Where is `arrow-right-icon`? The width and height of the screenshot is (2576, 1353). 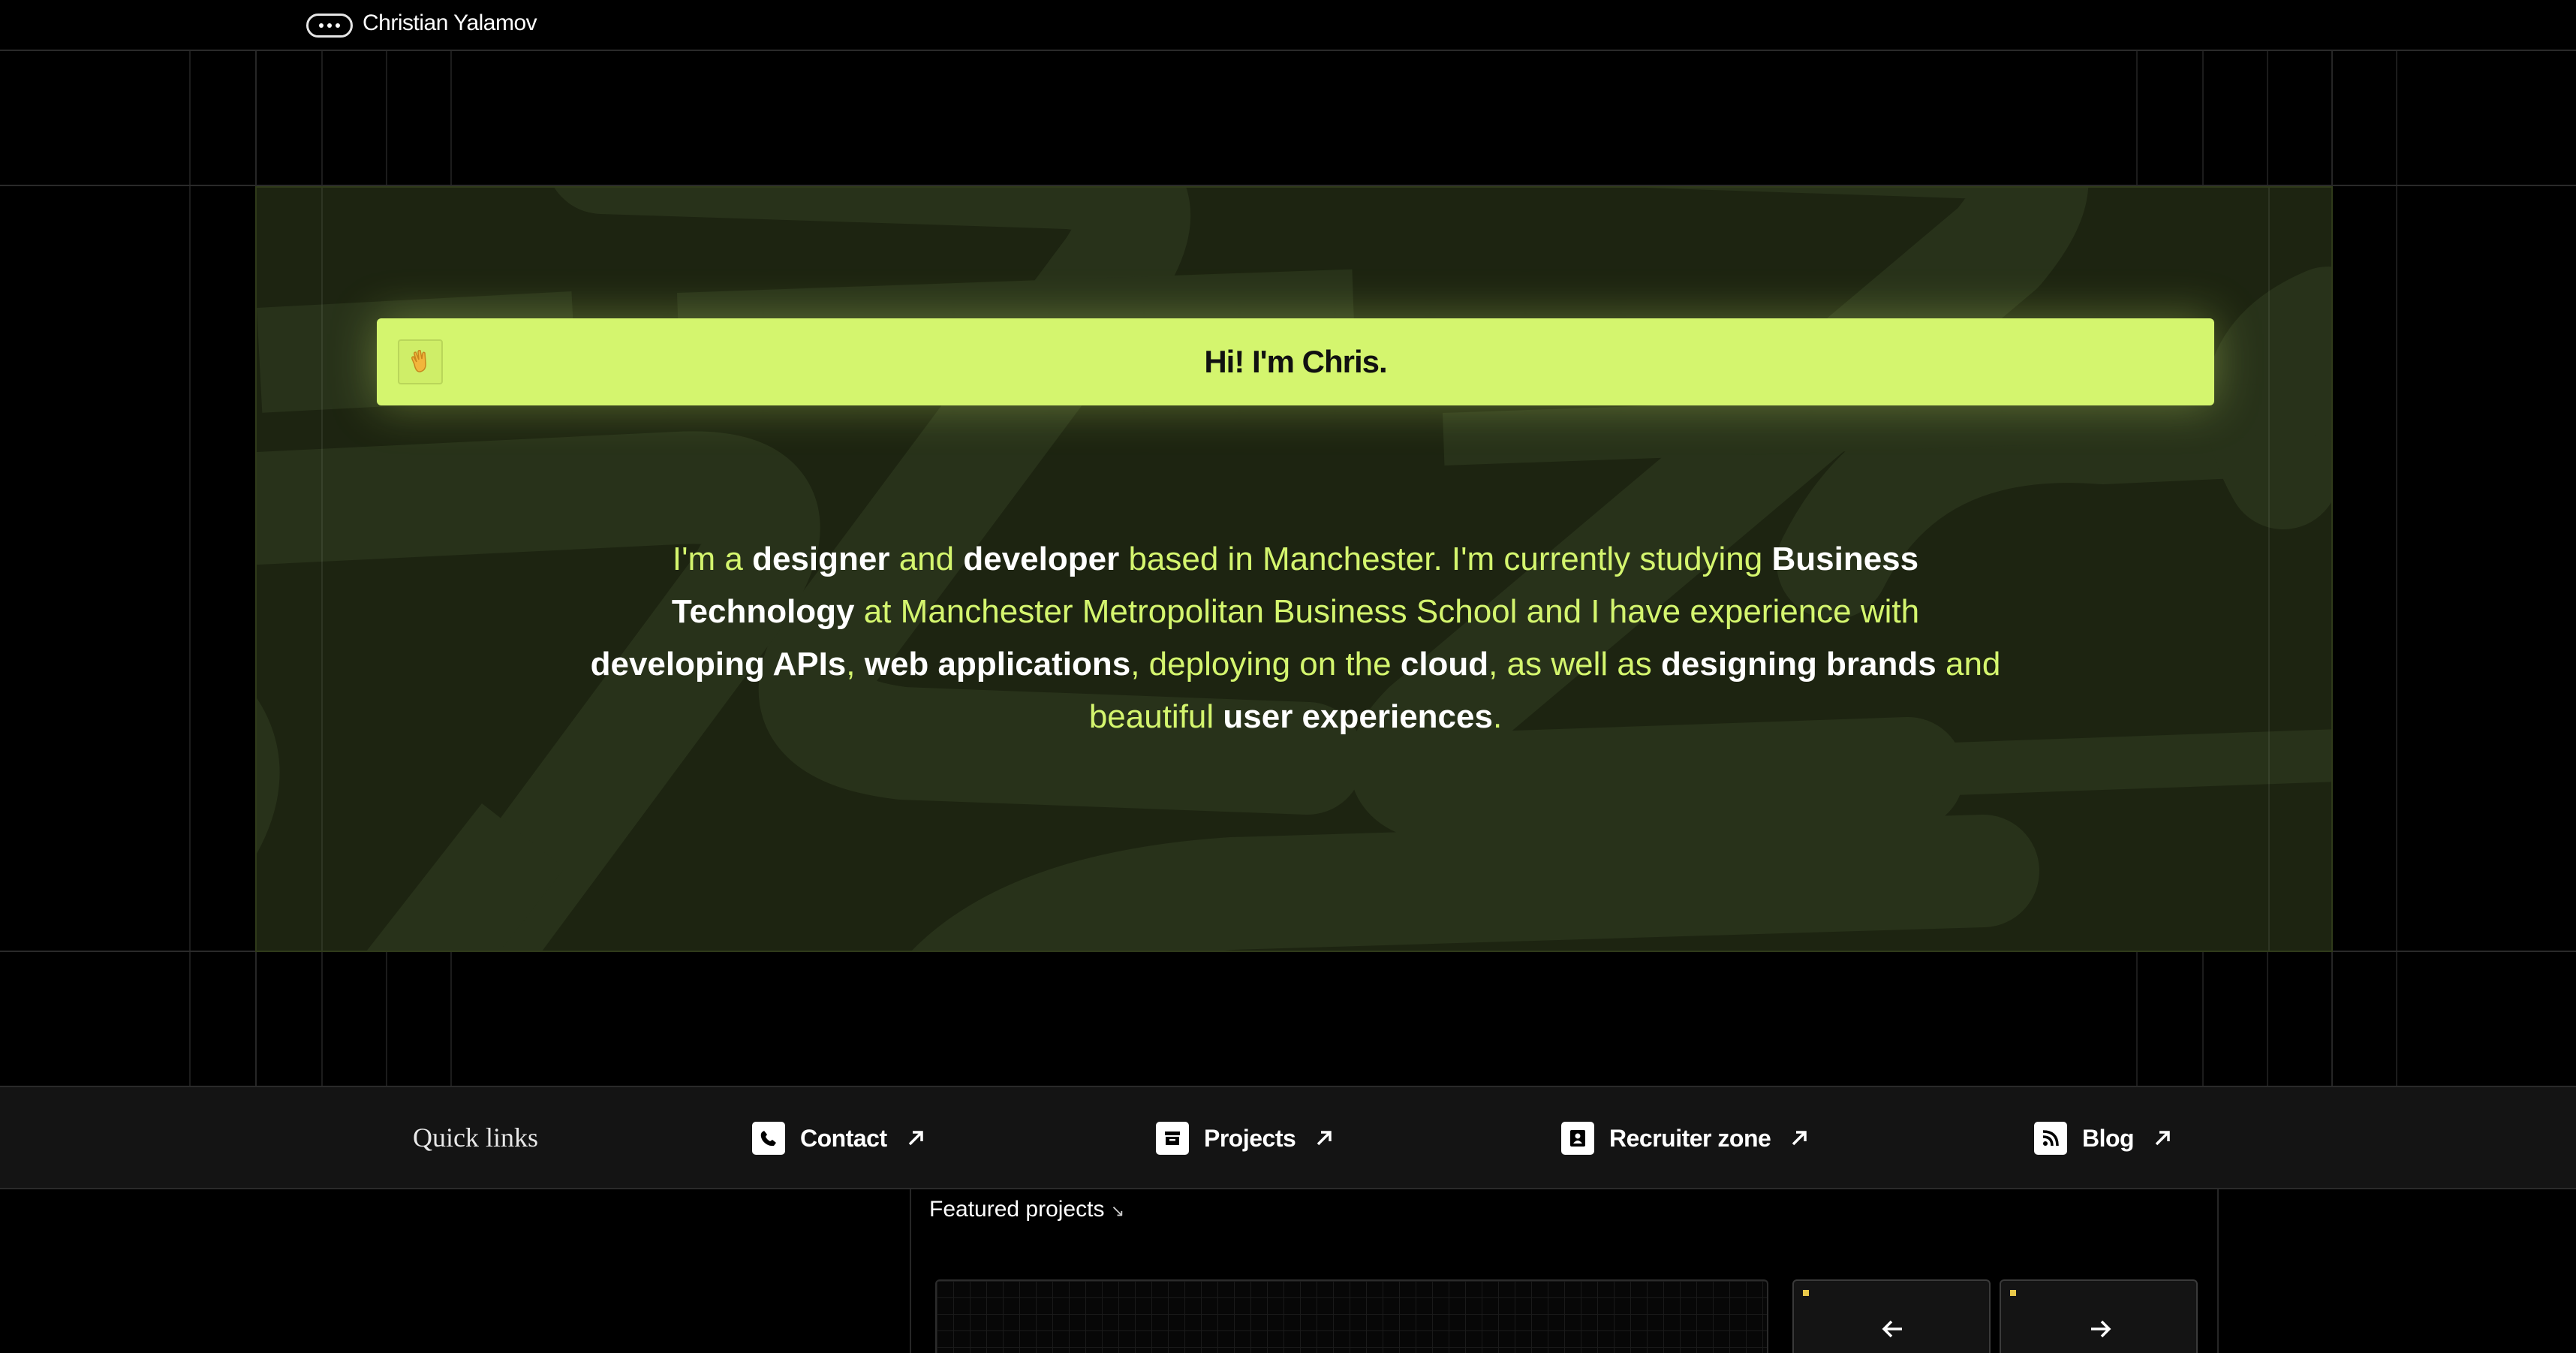
arrow-right-icon is located at coordinates (2101, 1329).